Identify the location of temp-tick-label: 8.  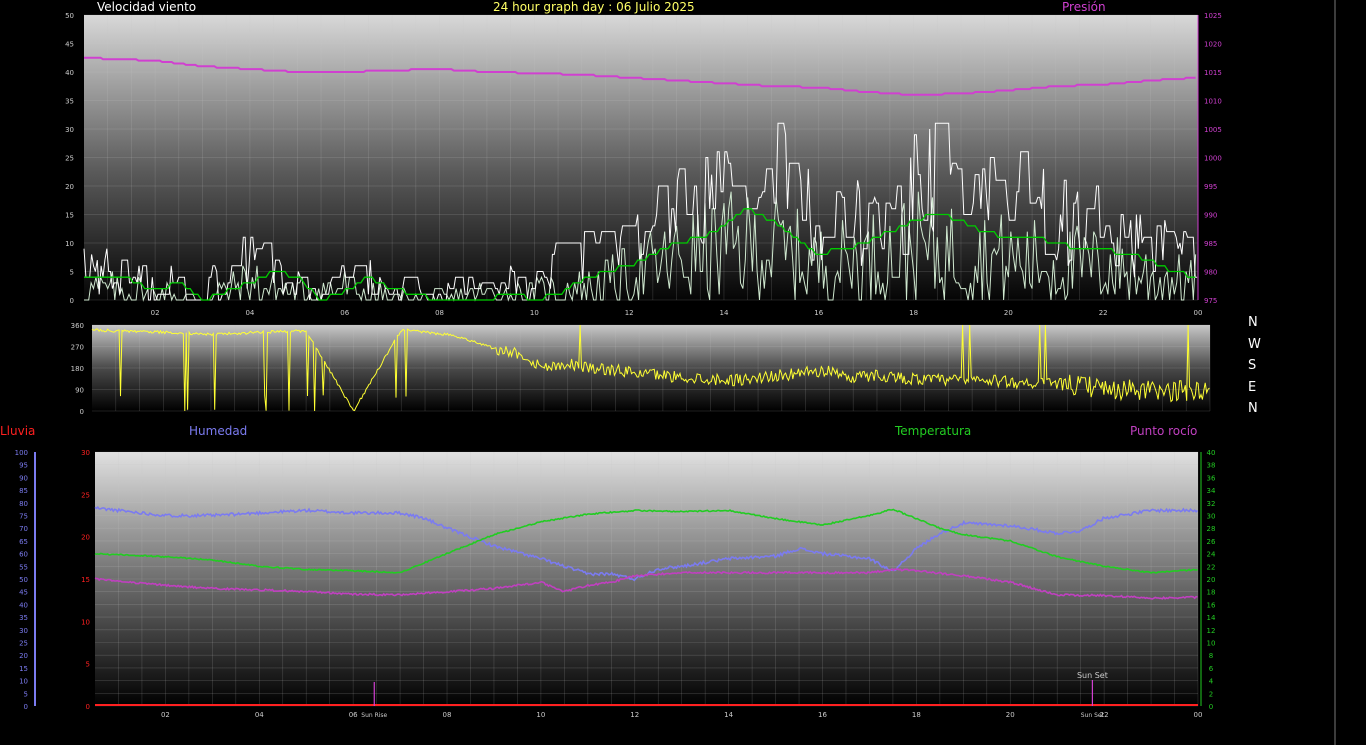
(1211, 656).